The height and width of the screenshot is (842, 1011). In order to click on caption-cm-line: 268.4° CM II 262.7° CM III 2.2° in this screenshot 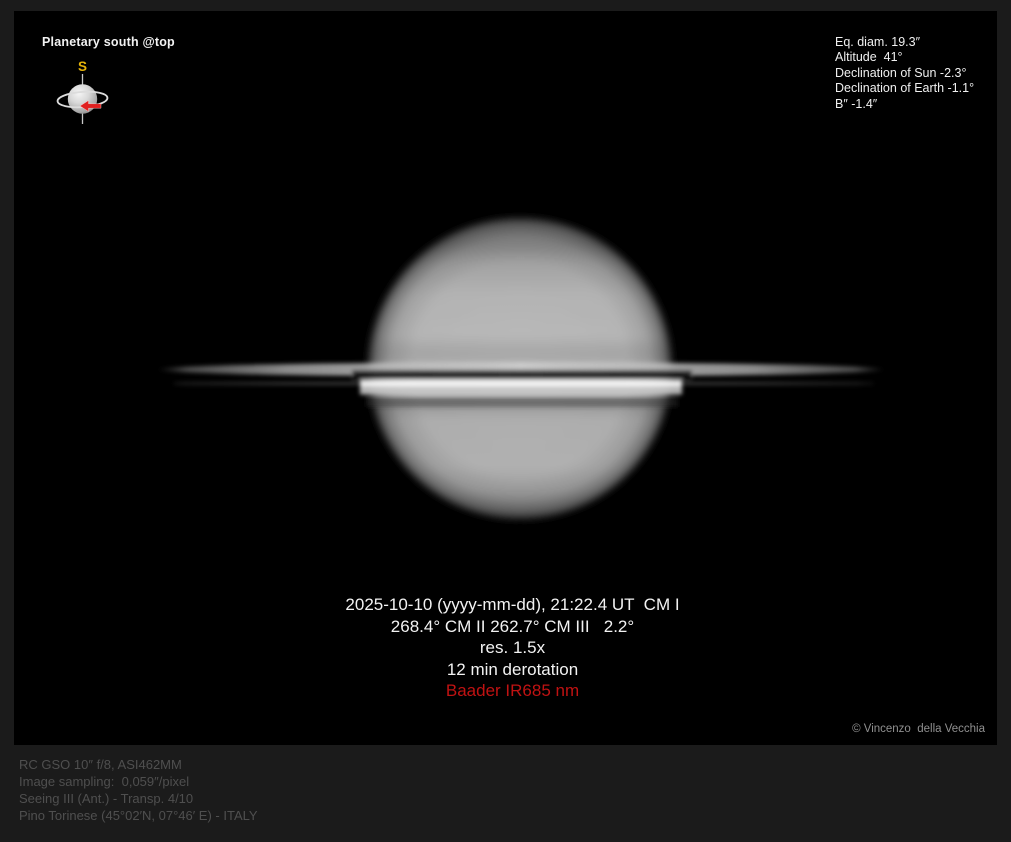, I will do `click(512, 626)`.